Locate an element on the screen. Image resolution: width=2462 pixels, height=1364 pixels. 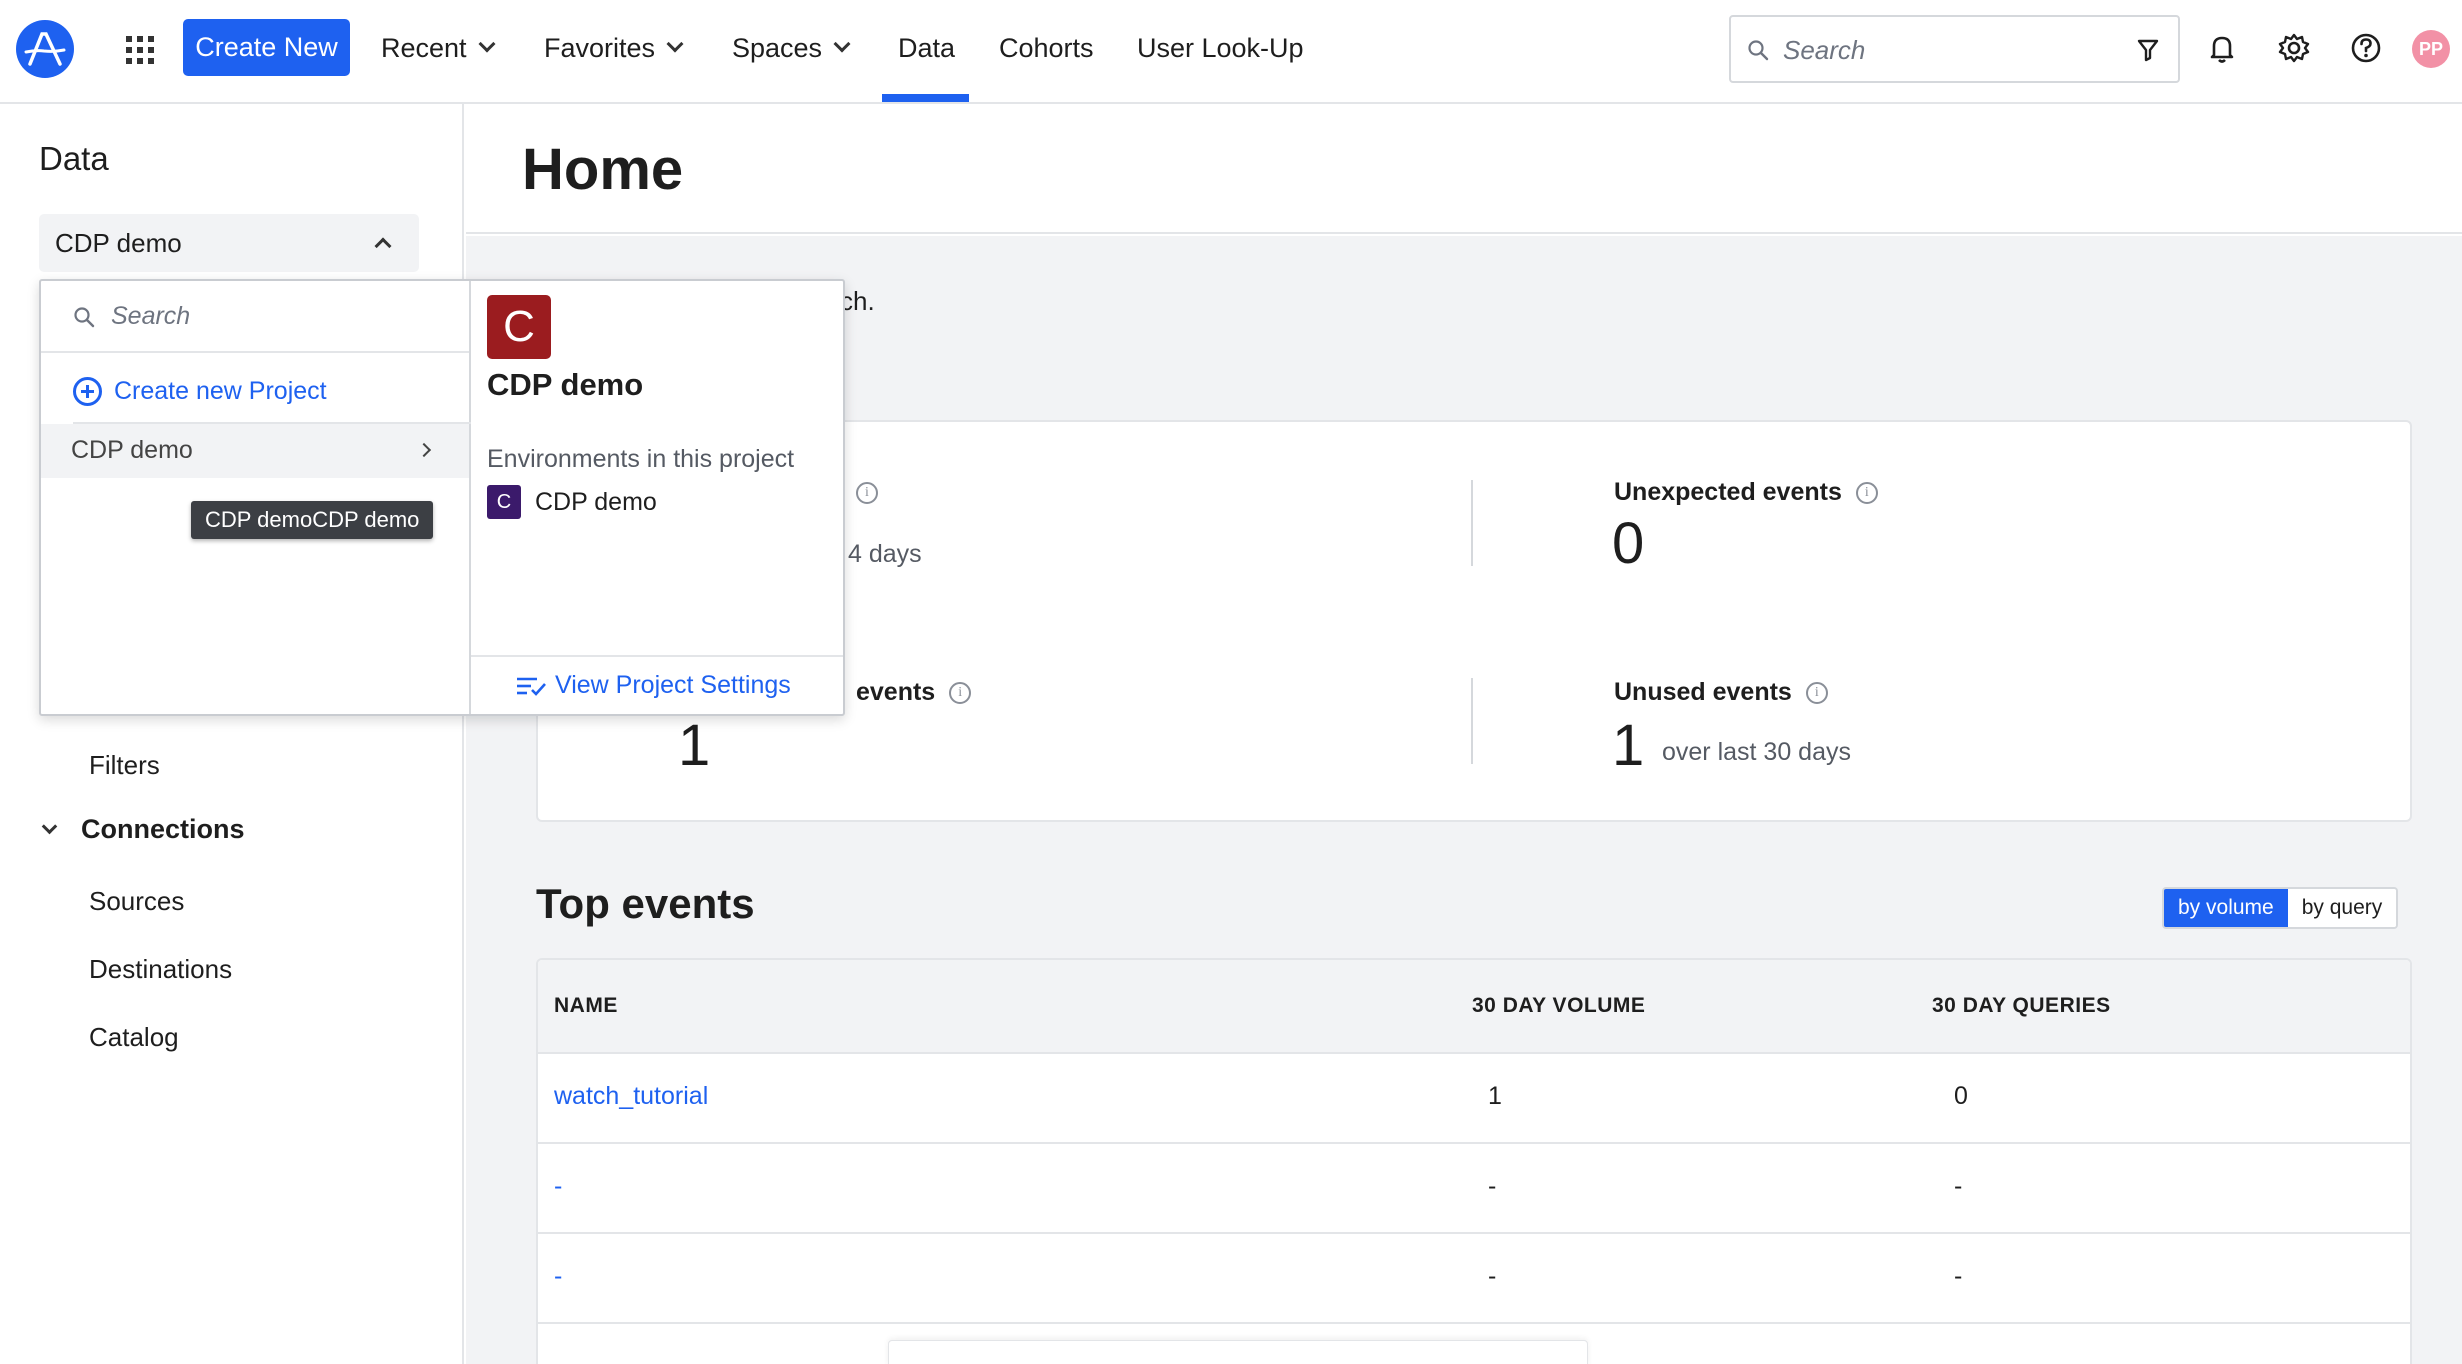
bell-icon is located at coordinates (2222, 48).